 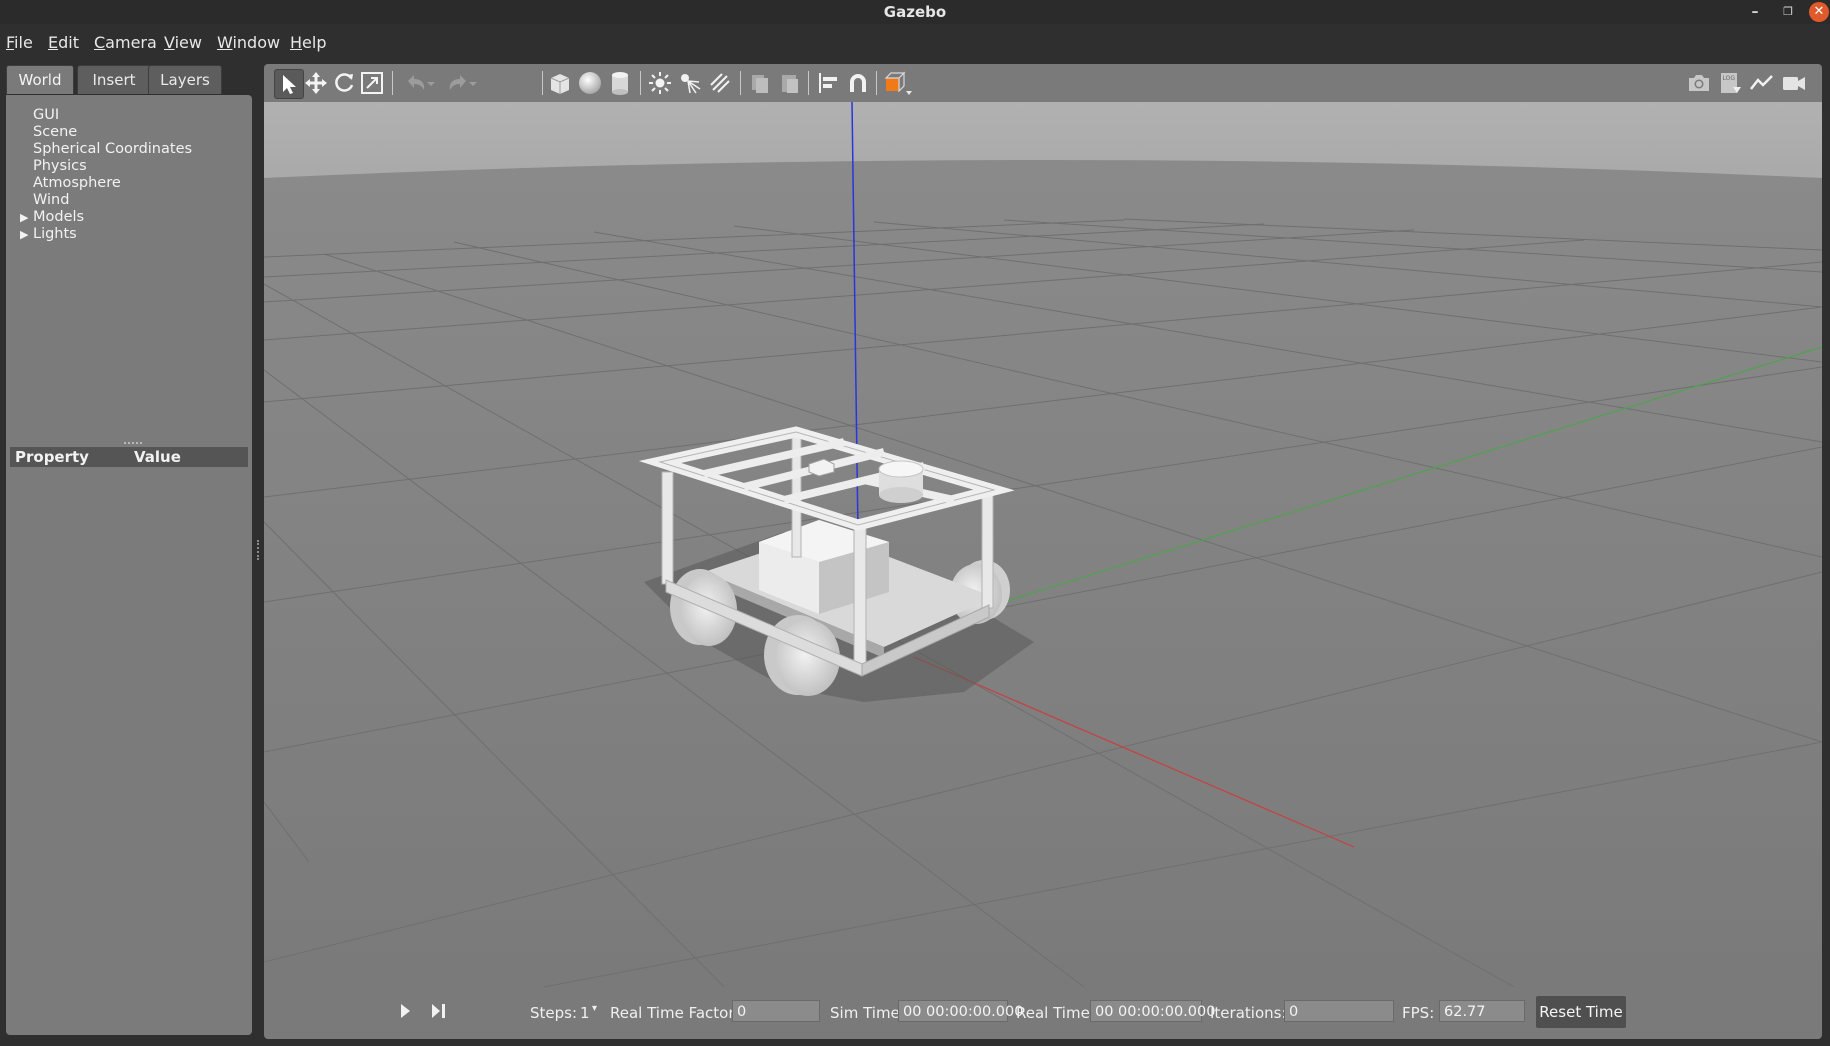 What do you see at coordinates (58, 217) in the screenshot?
I see `tree-item-models: Models` at bounding box center [58, 217].